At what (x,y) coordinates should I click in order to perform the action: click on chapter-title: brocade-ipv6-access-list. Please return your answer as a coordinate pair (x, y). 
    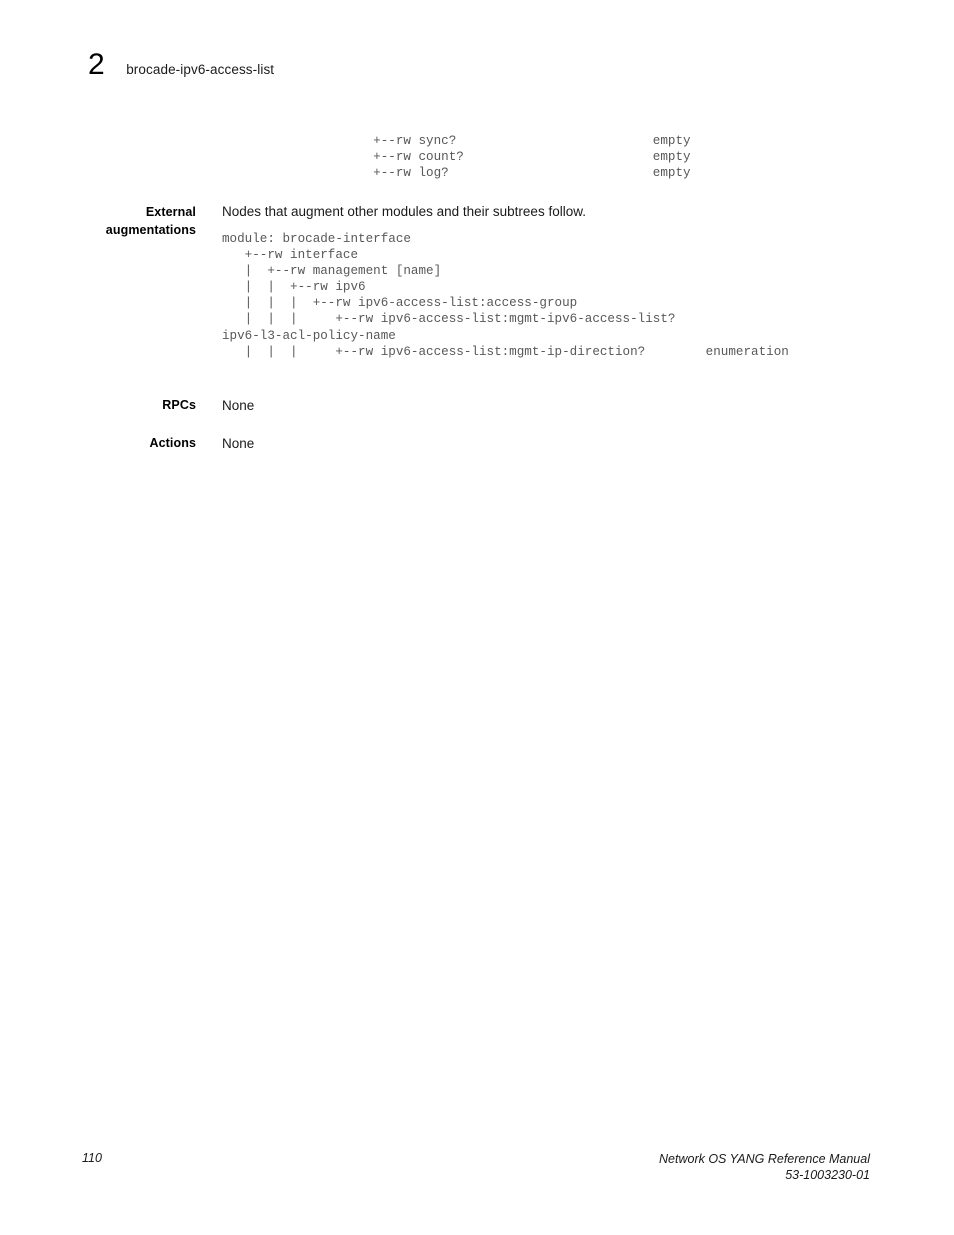
    Looking at the image, I should click on (200, 69).